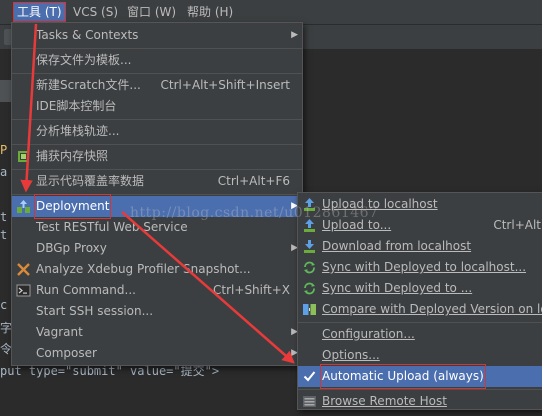 The height and width of the screenshot is (416, 542). What do you see at coordinates (157, 156) in the screenshot?
I see `menu-item-memory-snapshot: 捕获内存快照` at bounding box center [157, 156].